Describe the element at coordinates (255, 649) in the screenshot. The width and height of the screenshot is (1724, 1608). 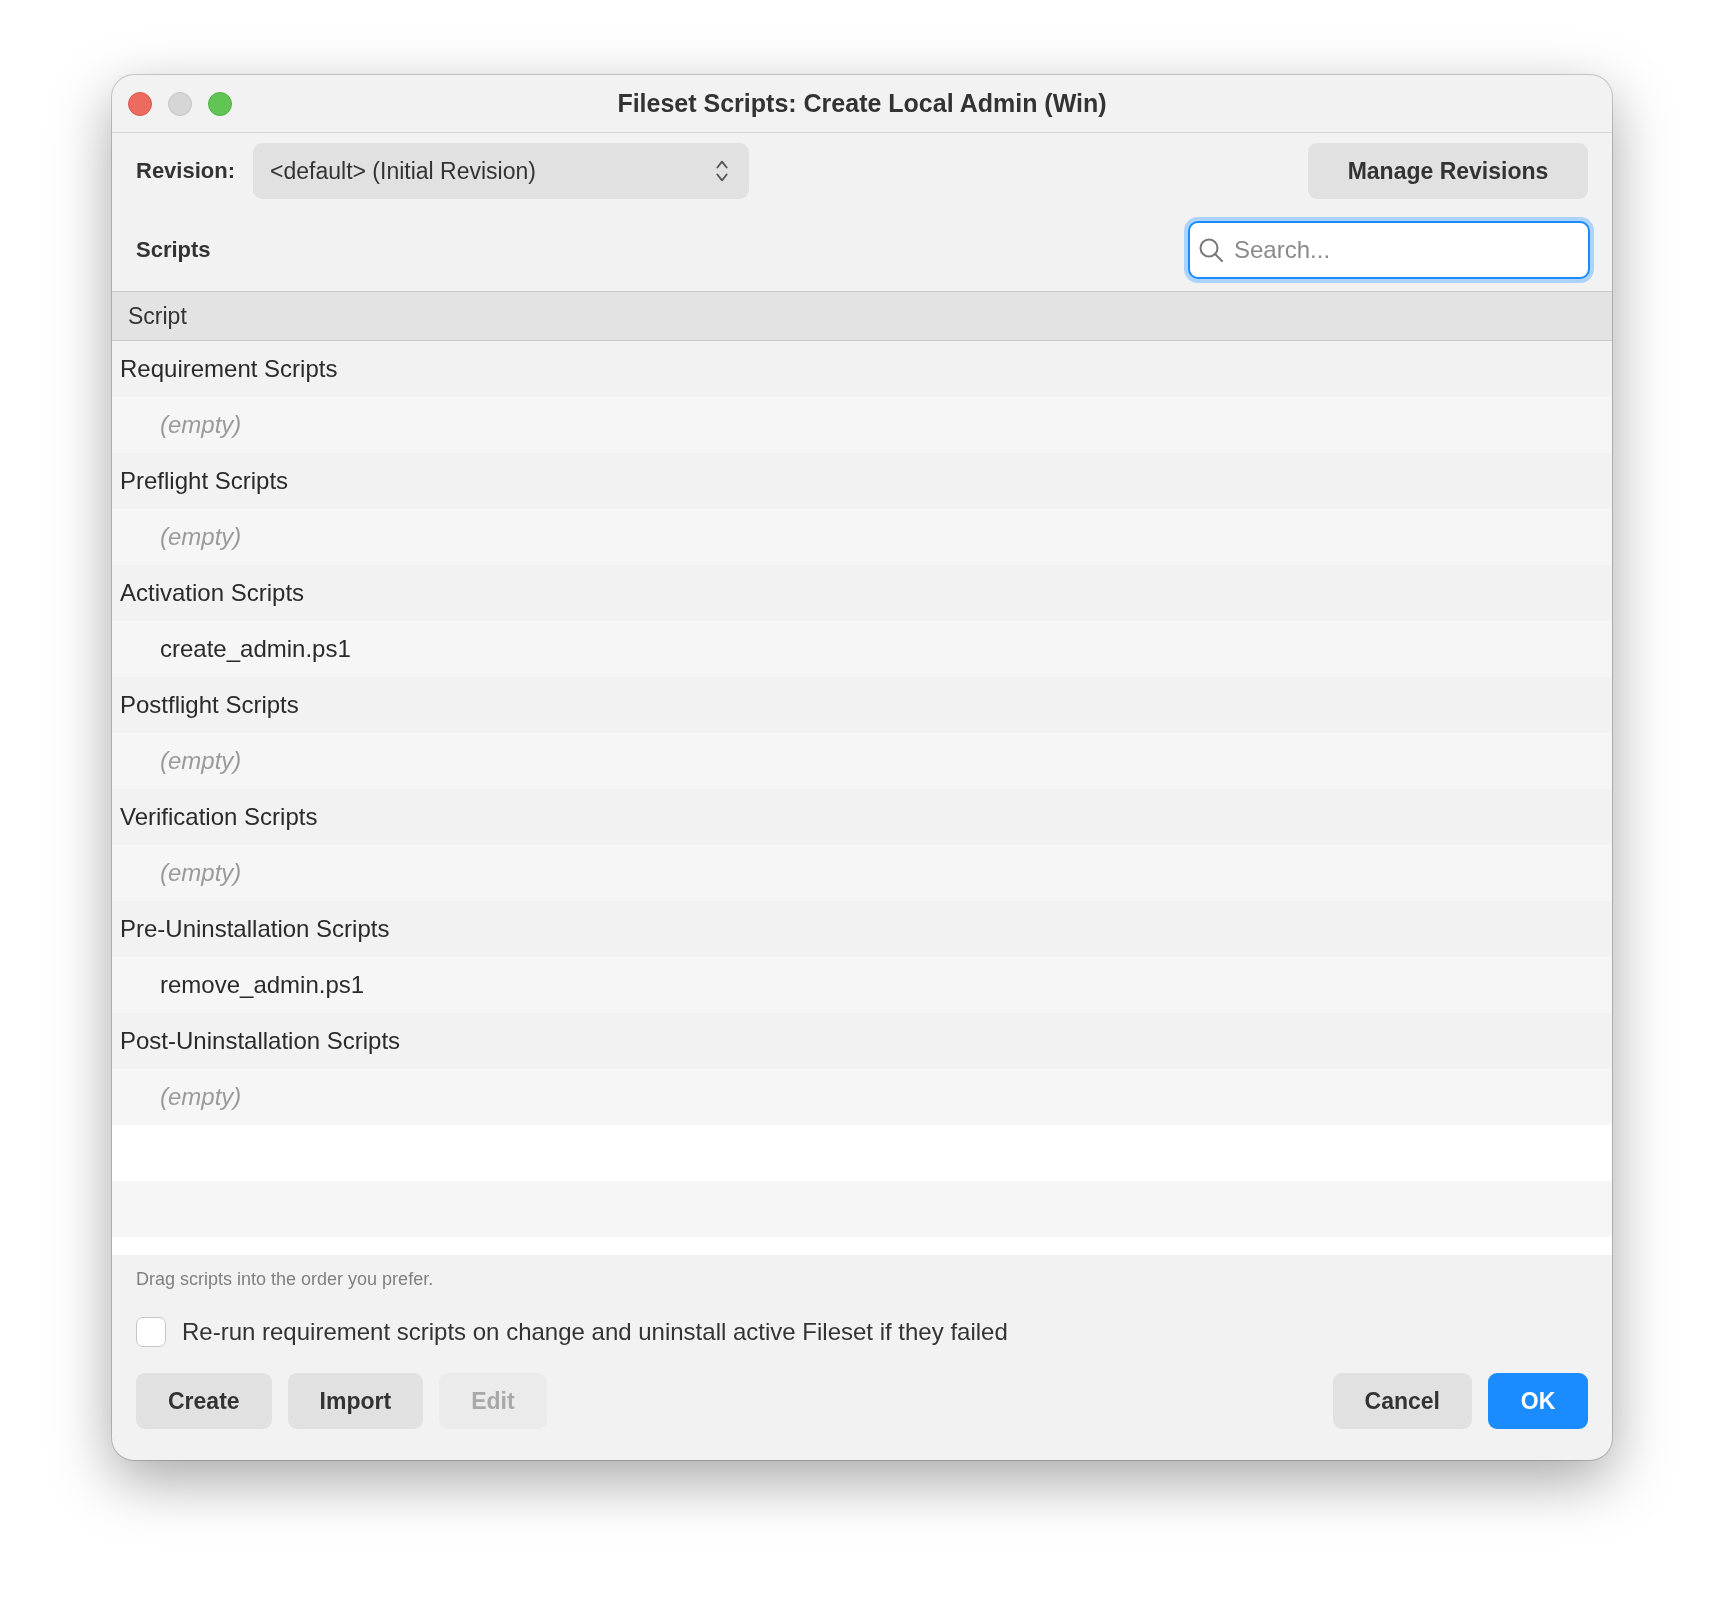
I see `script-name: create_admin.ps1` at that location.